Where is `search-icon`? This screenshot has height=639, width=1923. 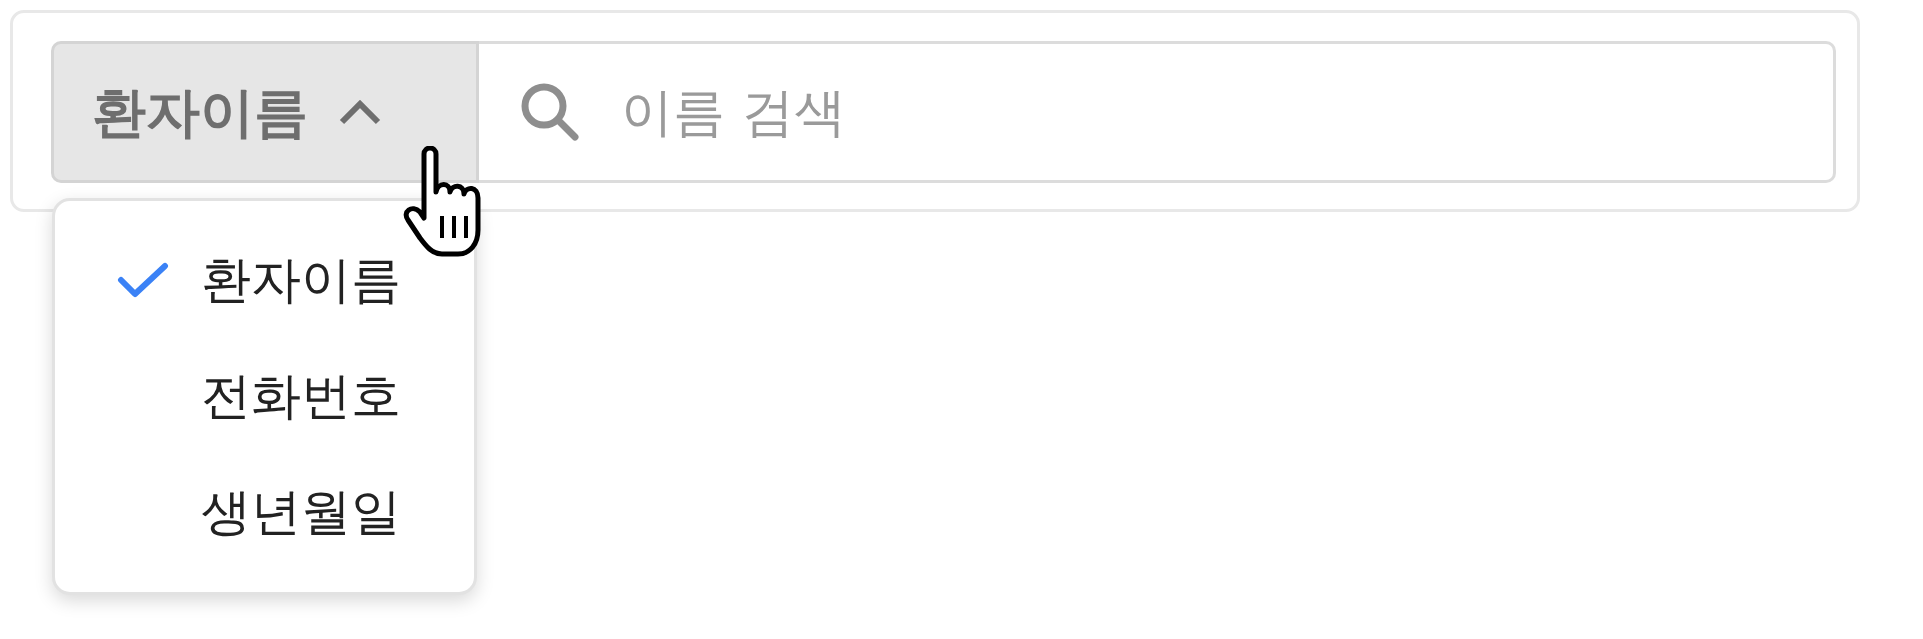 search-icon is located at coordinates (550, 112).